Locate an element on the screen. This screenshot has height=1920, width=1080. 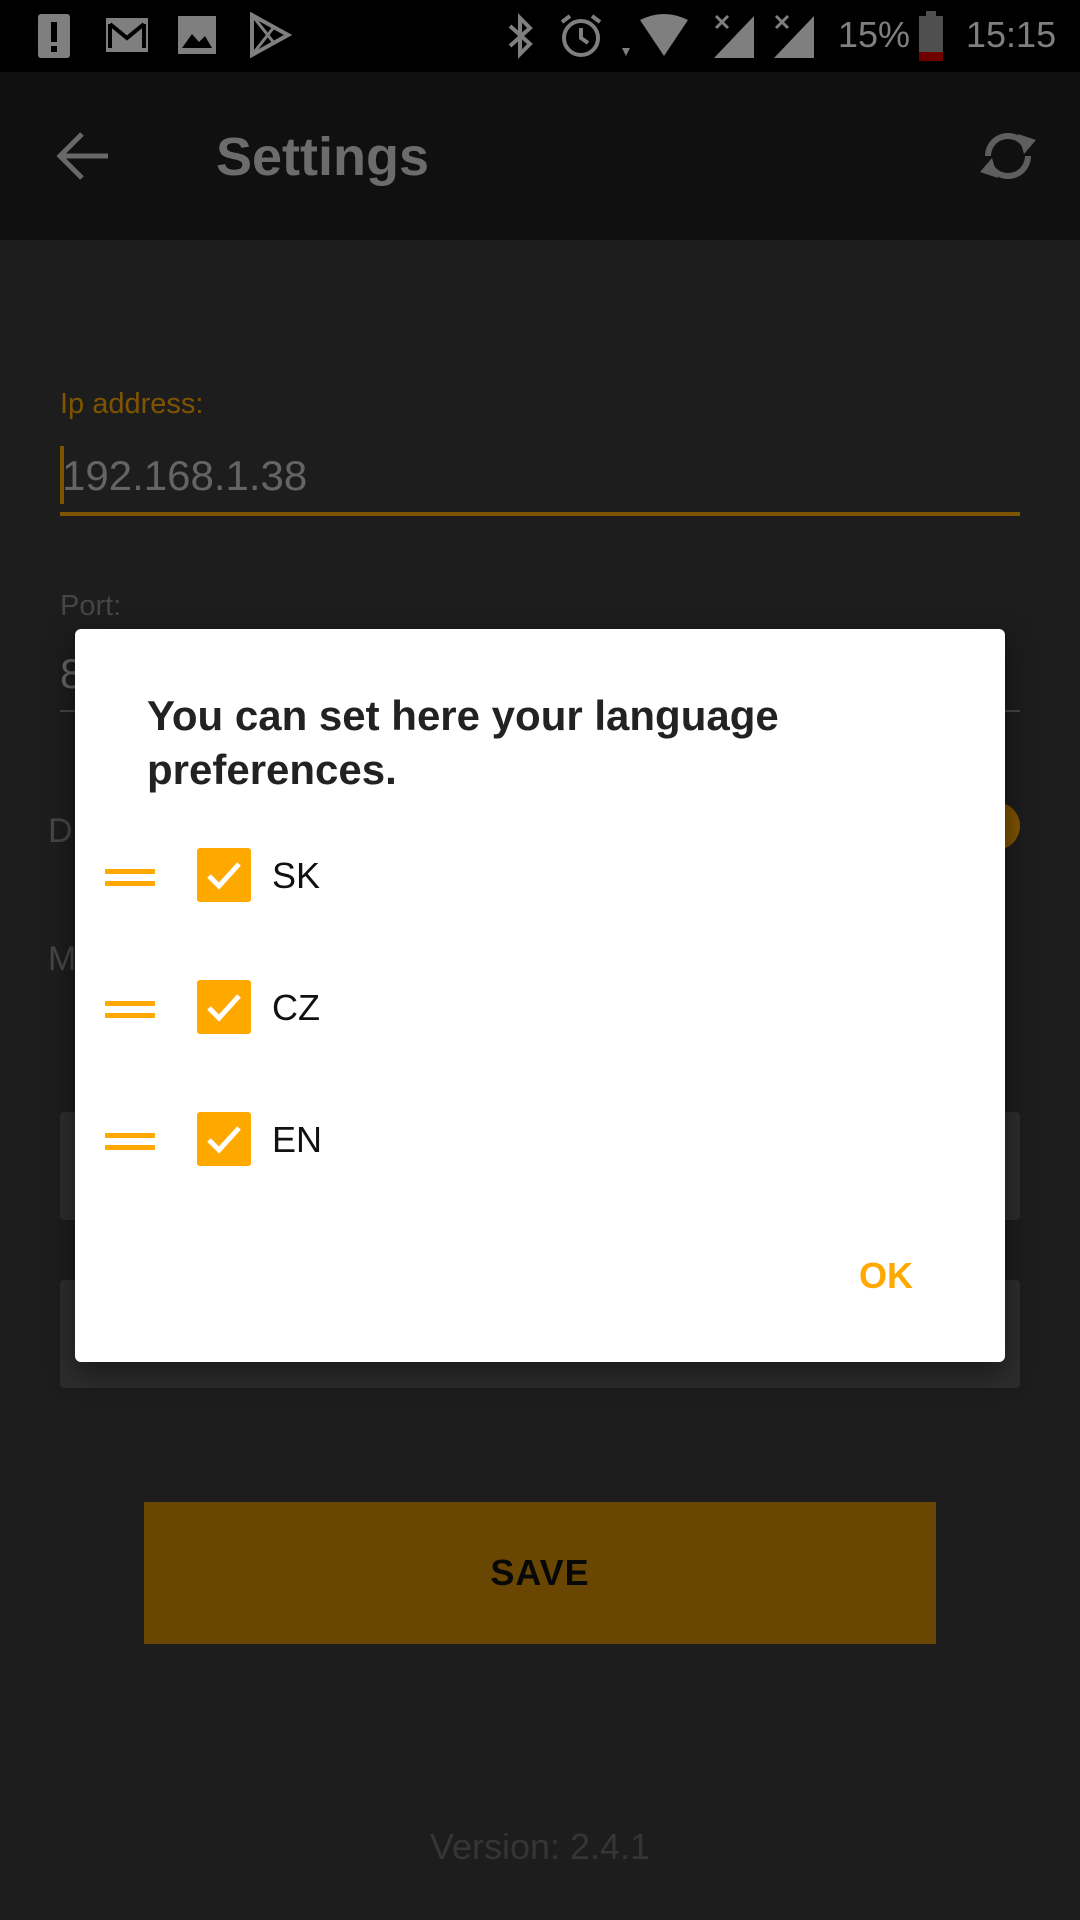
language-row-en: EN is located at coordinates (540, 1142).